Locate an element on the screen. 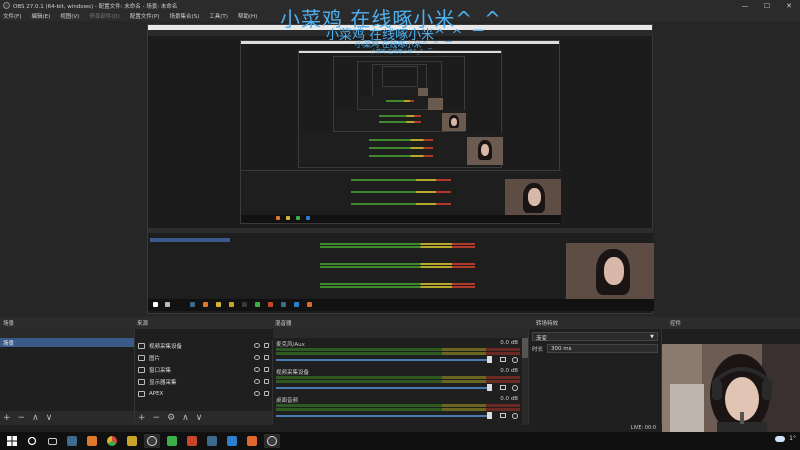 Image resolution: width=800 pixels, height=450 pixels. mixer-header is located at coordinates (400, 333).